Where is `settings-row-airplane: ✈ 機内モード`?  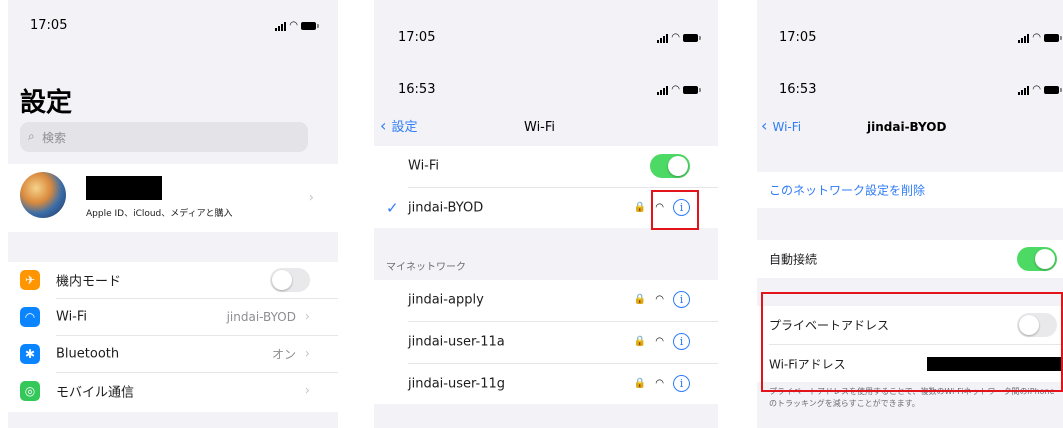
settings-row-airplane: ✈ 機内モード is located at coordinates (173, 280).